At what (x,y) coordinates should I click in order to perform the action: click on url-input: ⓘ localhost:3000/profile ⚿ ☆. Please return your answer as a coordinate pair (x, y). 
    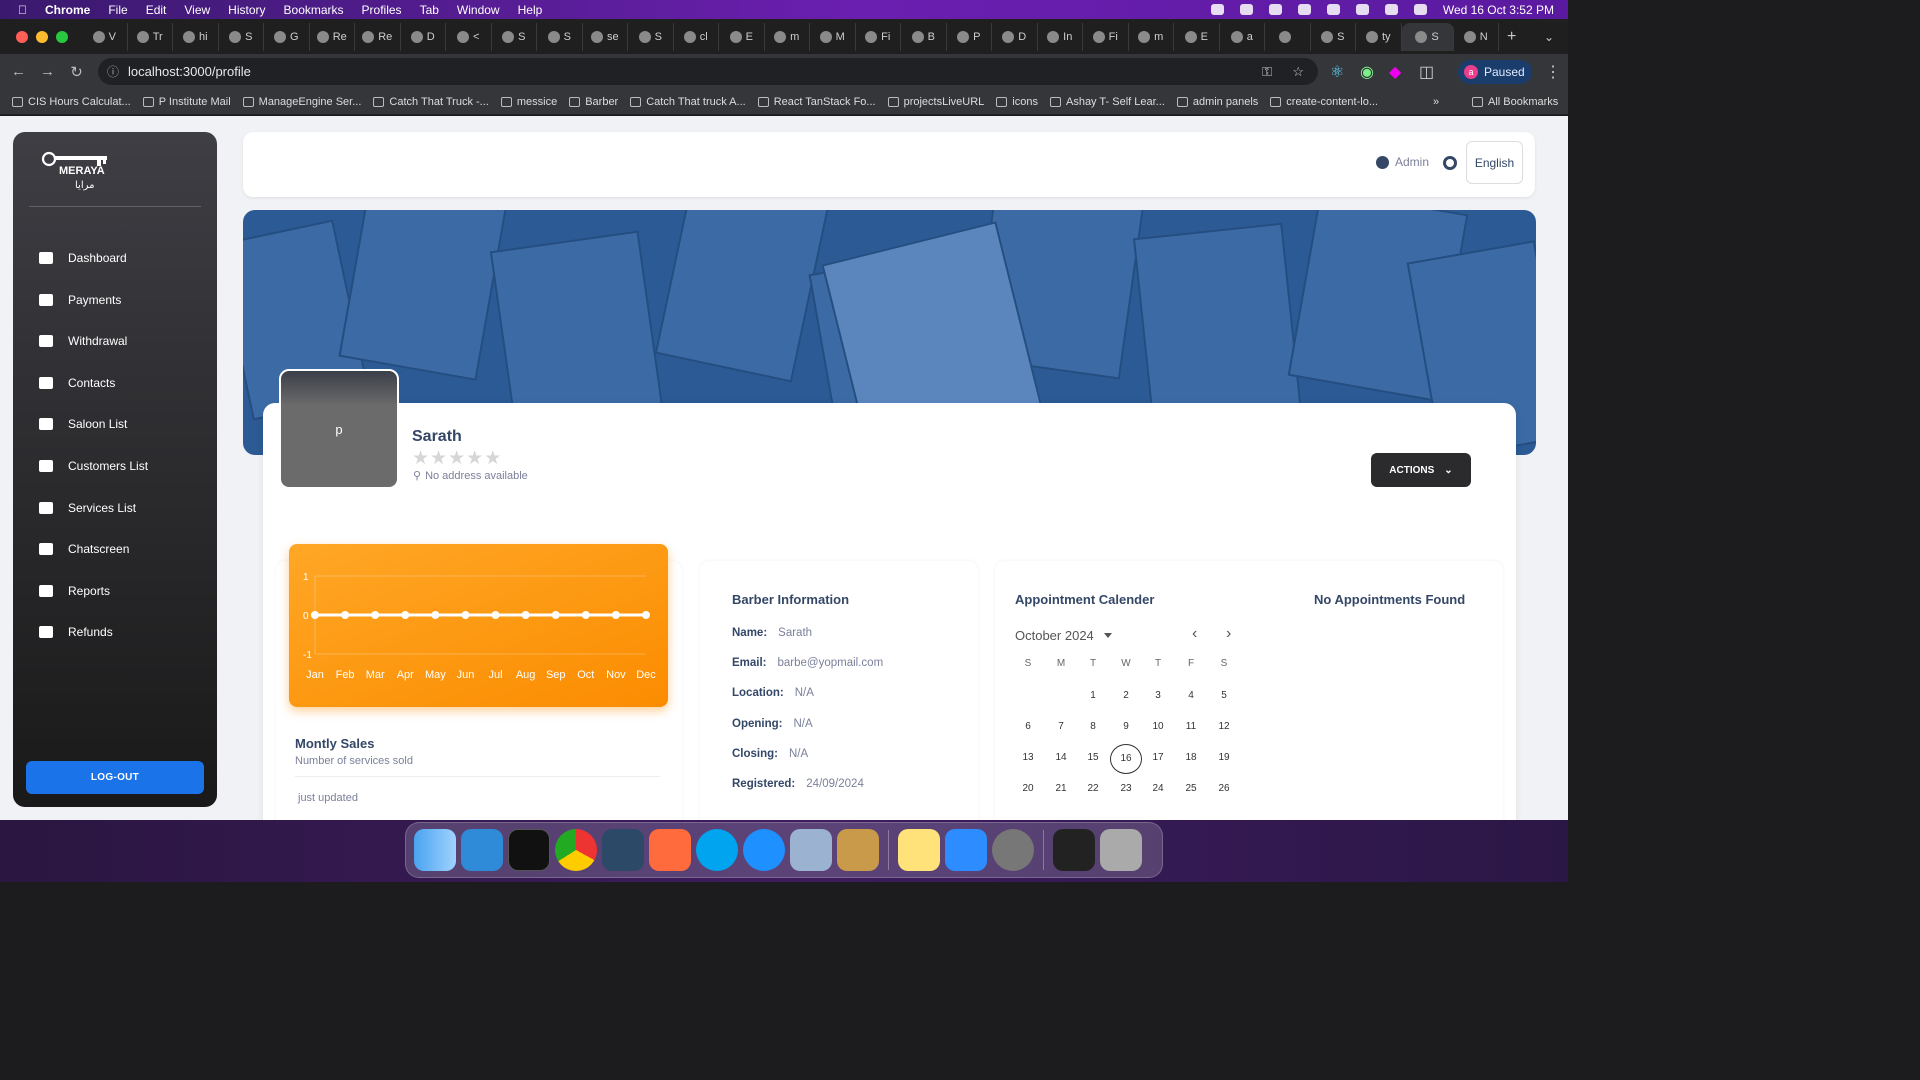
    Looking at the image, I should click on (708, 71).